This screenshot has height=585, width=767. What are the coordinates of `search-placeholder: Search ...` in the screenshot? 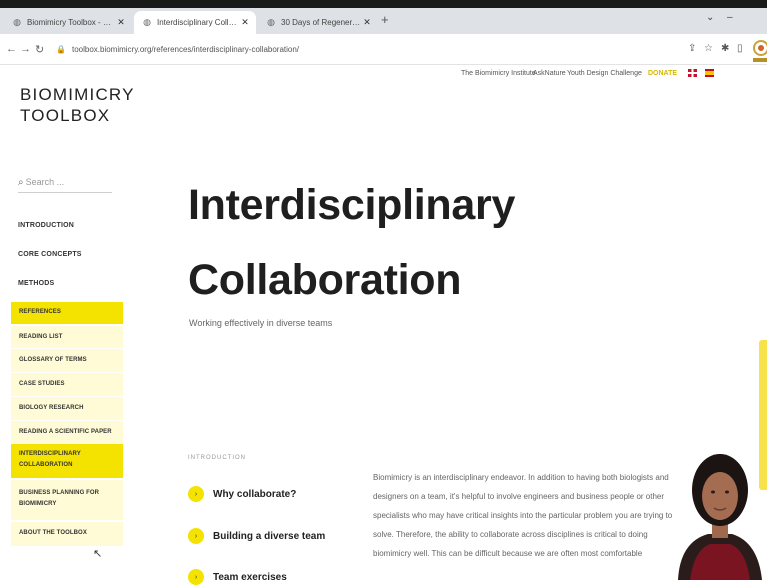 It's located at (45, 182).